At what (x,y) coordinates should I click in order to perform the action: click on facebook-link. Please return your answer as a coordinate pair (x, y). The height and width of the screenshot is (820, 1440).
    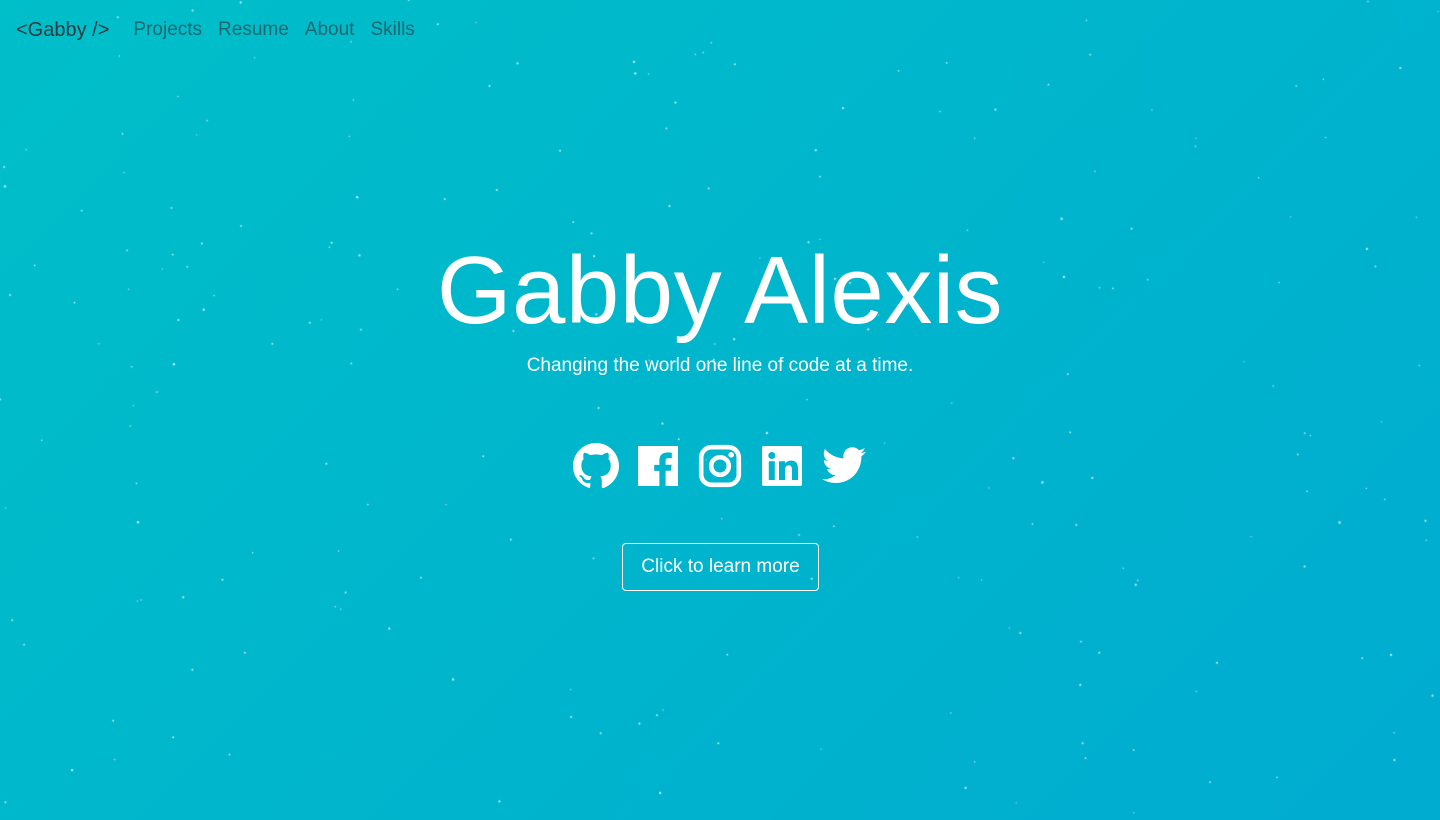
    Looking at the image, I should click on (658, 466).